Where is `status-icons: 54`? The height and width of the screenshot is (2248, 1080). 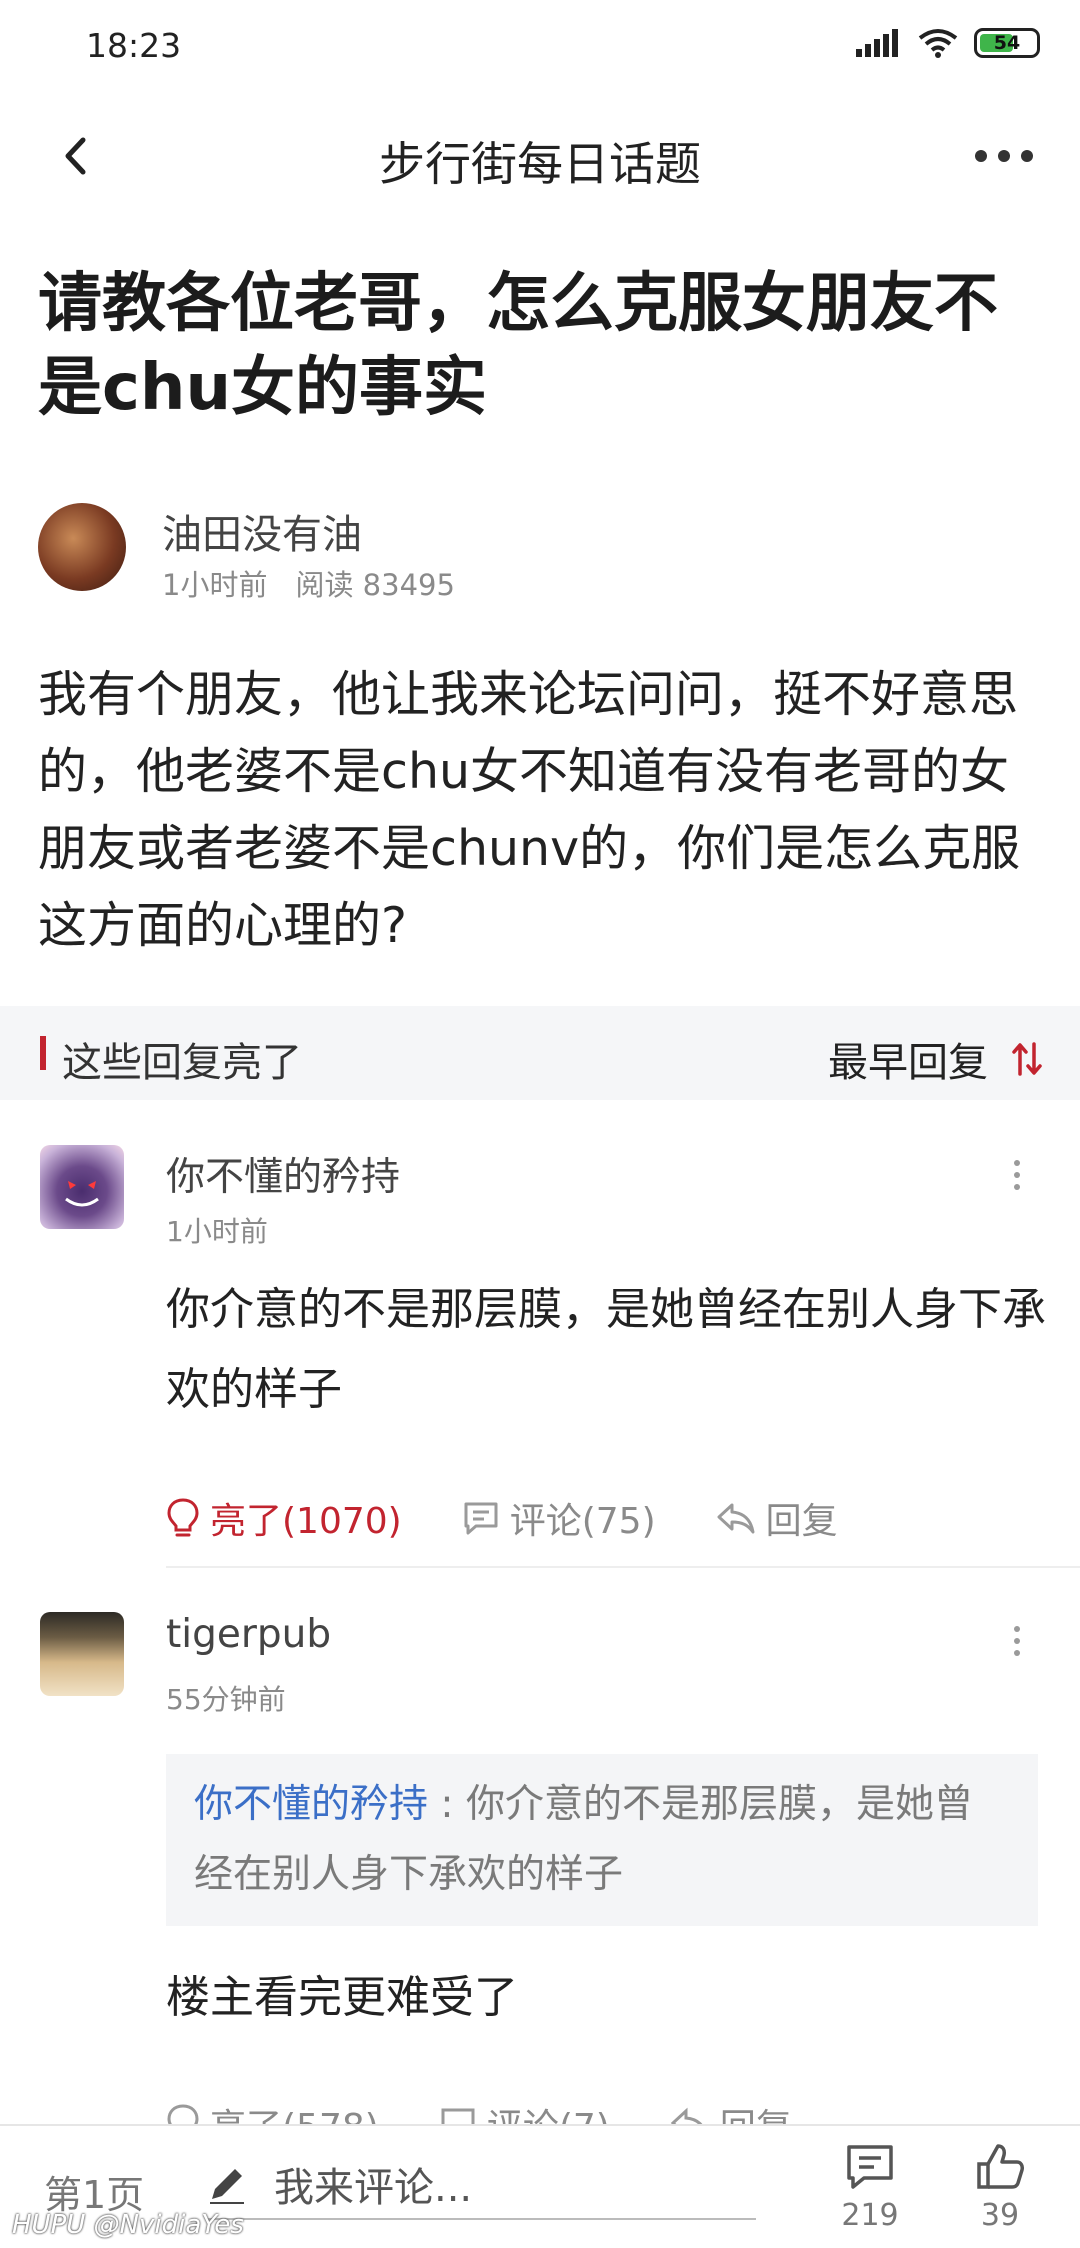 status-icons: 54 is located at coordinates (948, 43).